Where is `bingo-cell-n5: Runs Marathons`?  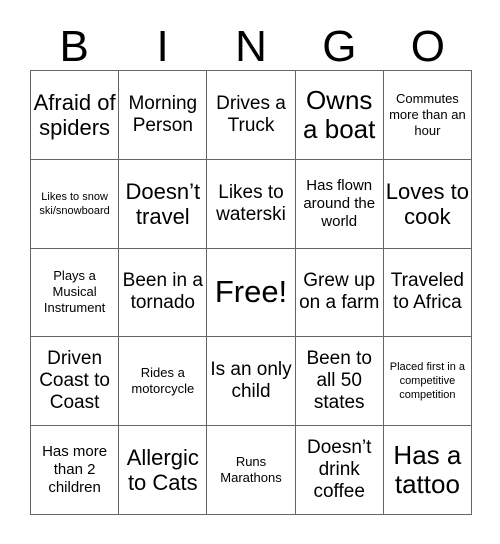
bingo-cell-n5: Runs Marathons is located at coordinates (251, 470).